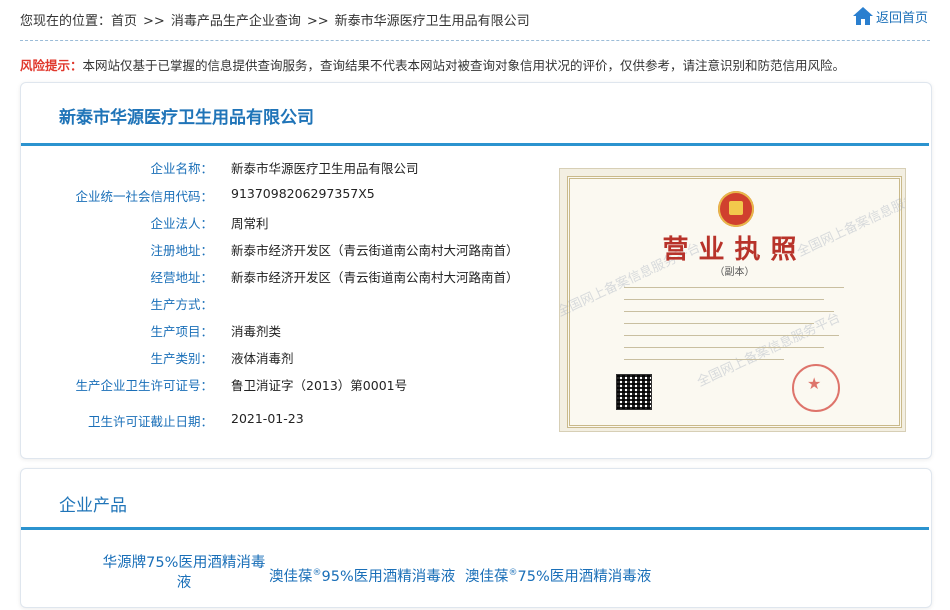 This screenshot has width=950, height=610. Describe the element at coordinates (734, 250) in the screenshot. I see `license-title: 营业执照` at that location.